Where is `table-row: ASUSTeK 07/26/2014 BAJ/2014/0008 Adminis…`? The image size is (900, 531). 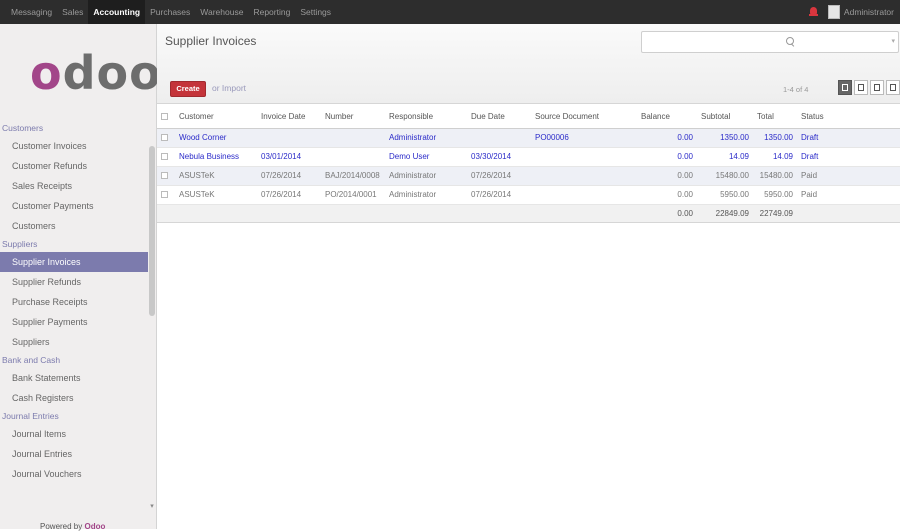 table-row: ASUSTeK 07/26/2014 BAJ/2014/0008 Adminis… is located at coordinates (528, 176).